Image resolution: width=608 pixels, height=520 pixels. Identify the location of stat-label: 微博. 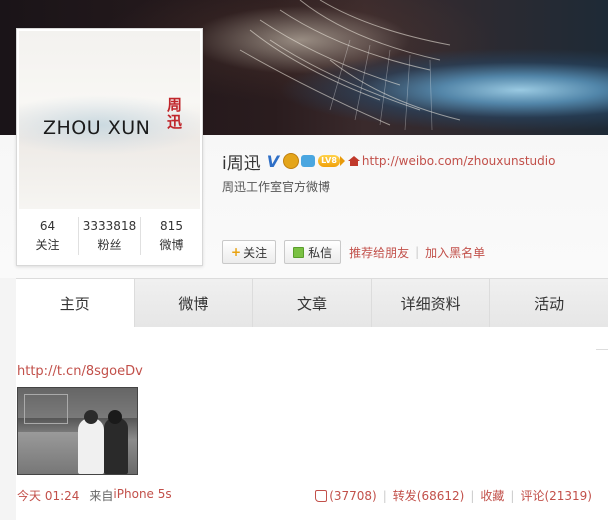
(171, 245).